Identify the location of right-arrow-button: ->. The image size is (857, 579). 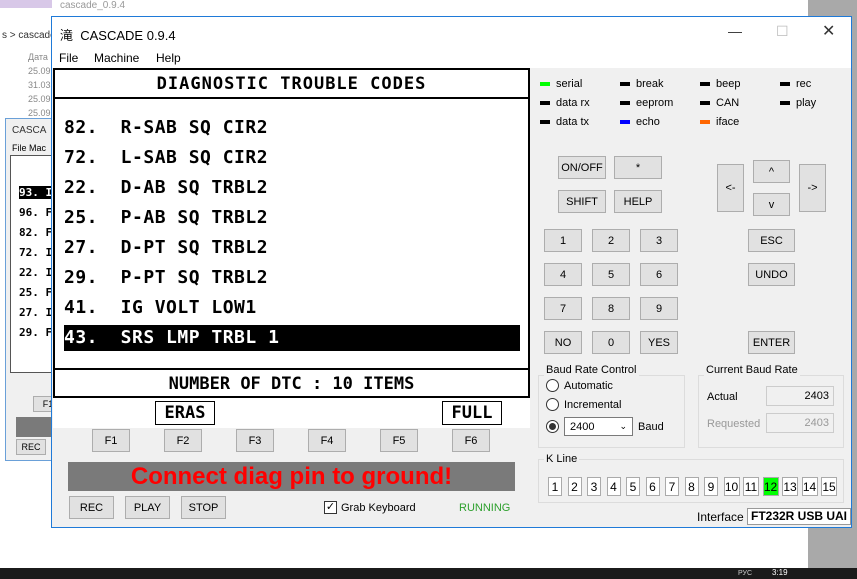
(812, 188).